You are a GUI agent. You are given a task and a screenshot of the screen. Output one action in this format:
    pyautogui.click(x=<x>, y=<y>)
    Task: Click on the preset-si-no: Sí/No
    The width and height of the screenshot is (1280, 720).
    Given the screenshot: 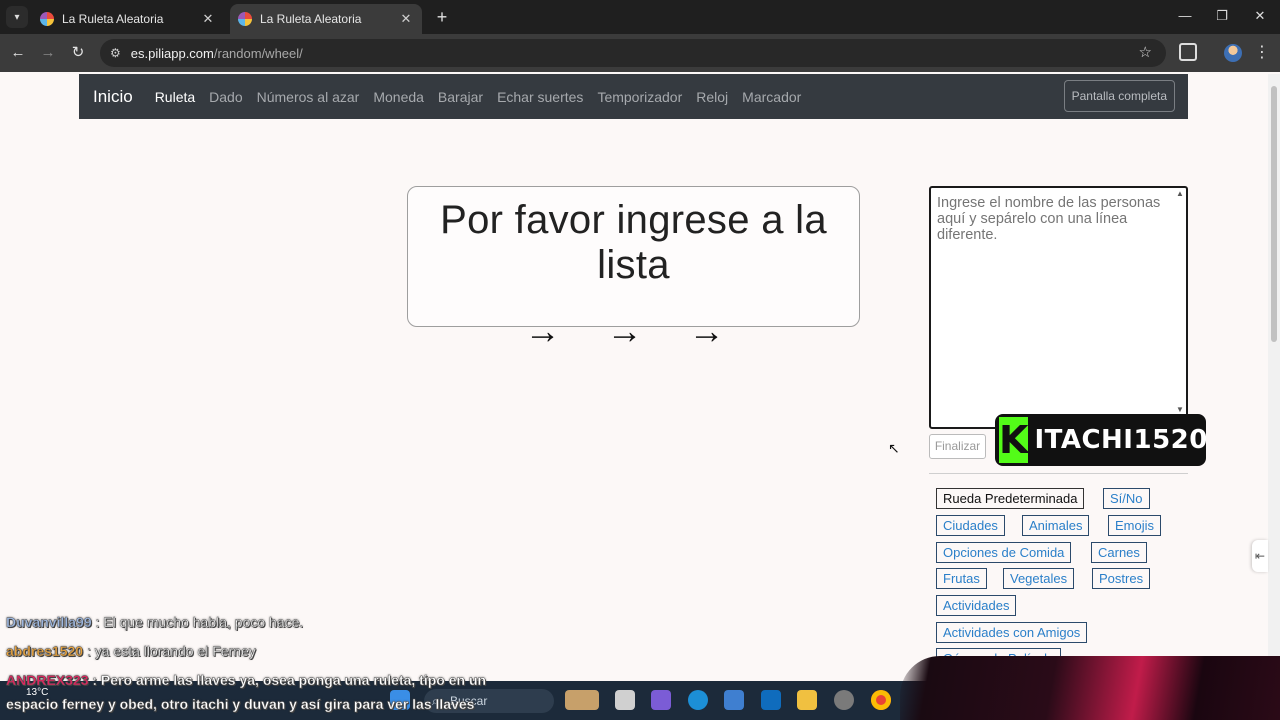 What is the action you would take?
    pyautogui.click(x=1126, y=498)
    